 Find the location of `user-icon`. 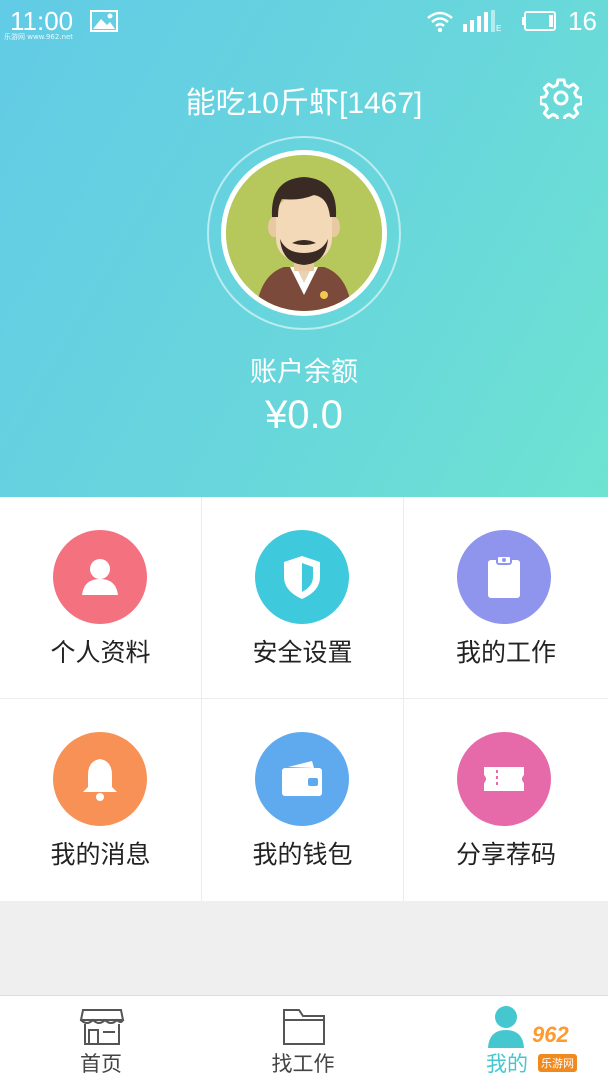

user-icon is located at coordinates (506, 1027).